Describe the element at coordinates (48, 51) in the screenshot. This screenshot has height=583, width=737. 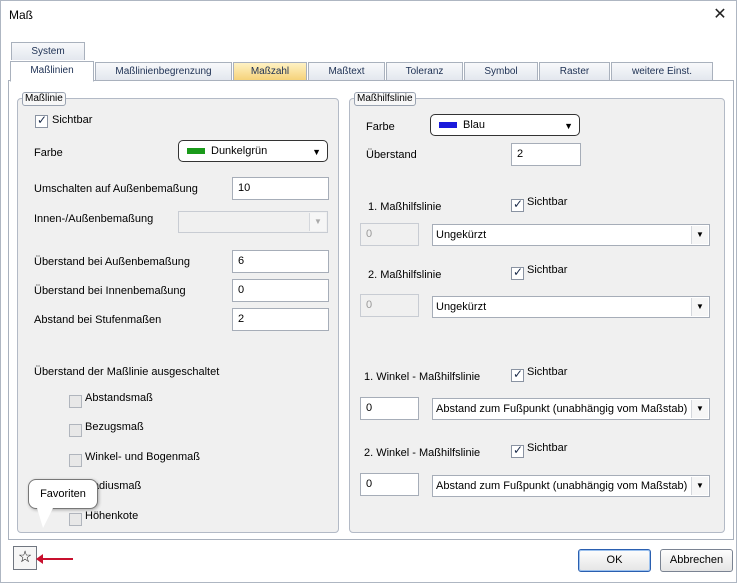
I see `tab-system: System` at that location.